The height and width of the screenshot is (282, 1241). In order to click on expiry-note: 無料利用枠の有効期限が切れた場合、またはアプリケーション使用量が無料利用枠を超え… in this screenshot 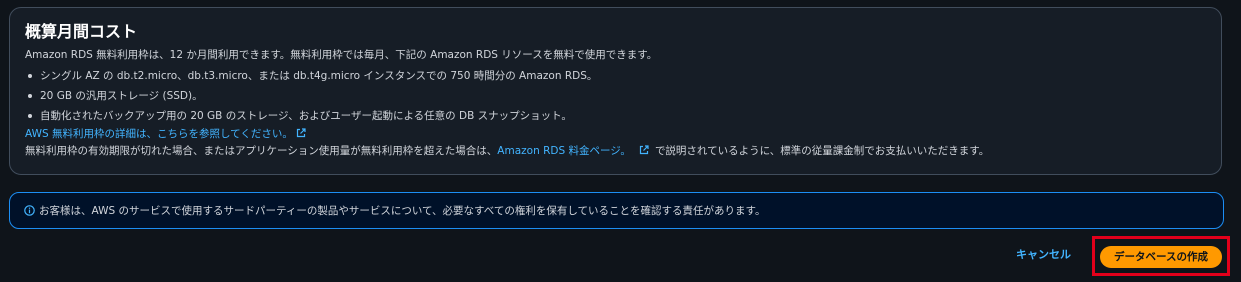, I will do `click(507, 151)`.